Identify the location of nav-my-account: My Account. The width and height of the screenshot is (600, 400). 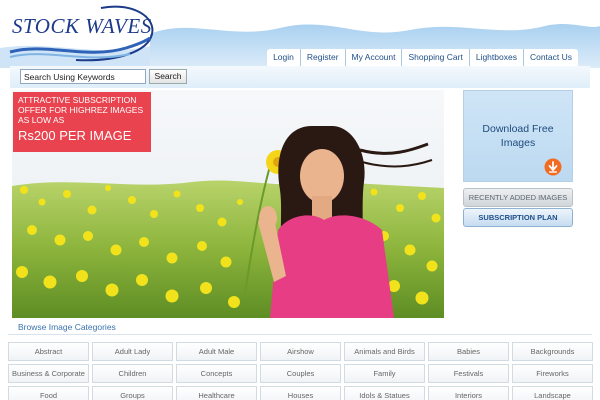
(373, 57).